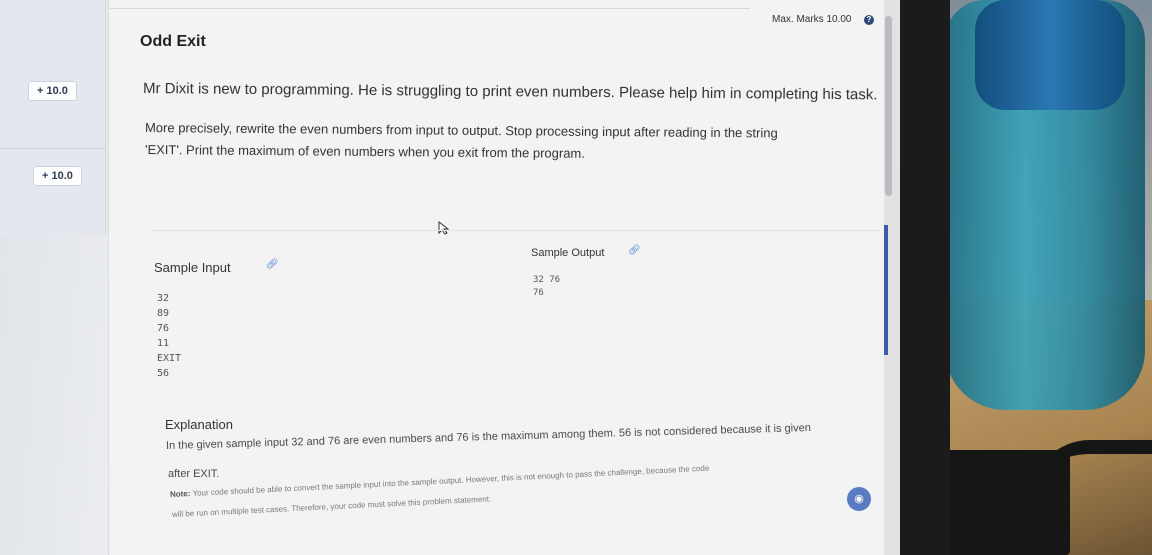 The width and height of the screenshot is (1152, 555). I want to click on mouse-pointer-icon, so click(444, 228).